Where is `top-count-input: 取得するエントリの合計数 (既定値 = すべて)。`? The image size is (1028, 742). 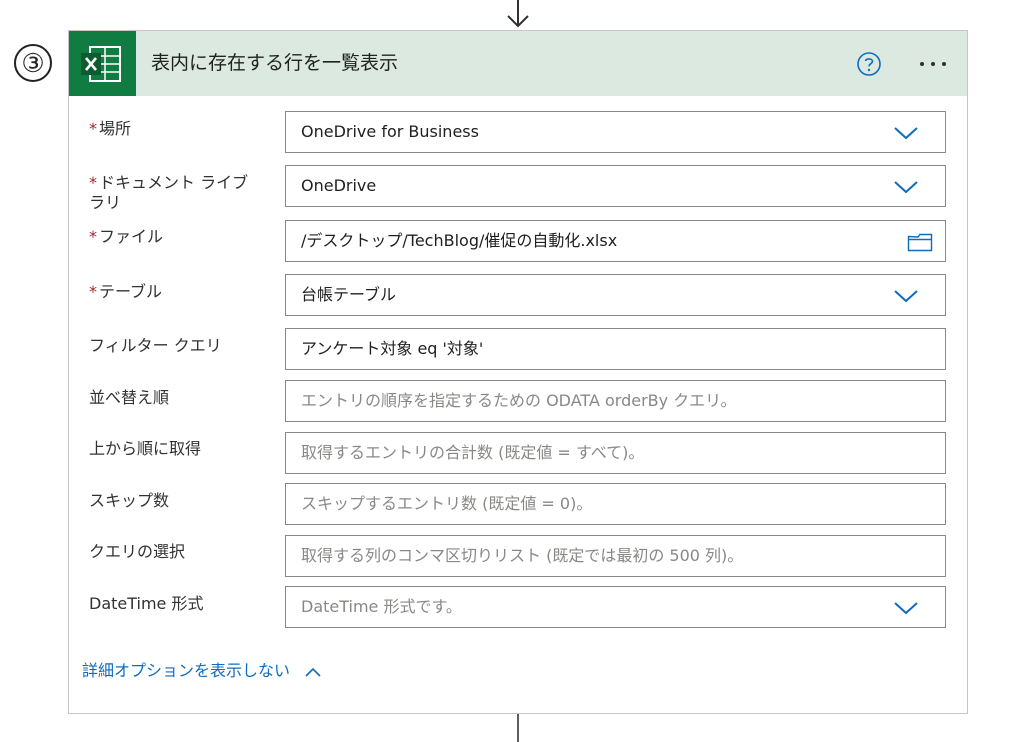 top-count-input: 取得するエントリの合計数 (既定値 = すべて)。 is located at coordinates (615, 453).